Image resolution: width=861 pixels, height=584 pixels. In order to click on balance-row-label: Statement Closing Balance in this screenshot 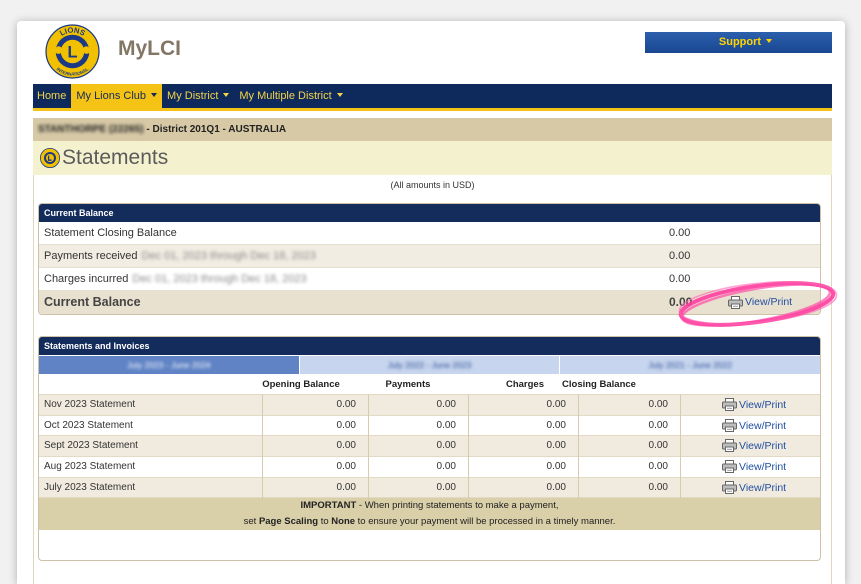, I will do `click(110, 233)`.